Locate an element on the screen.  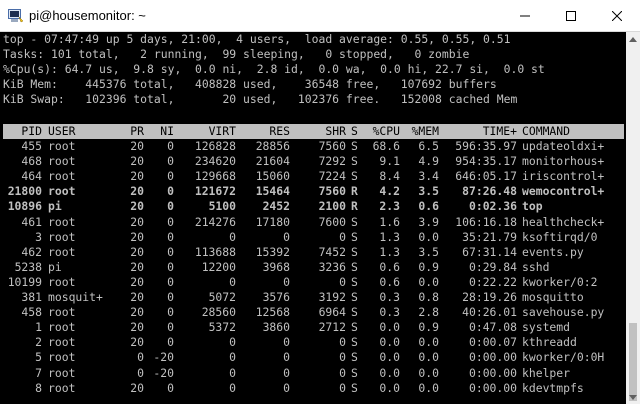
process-cell-shr: 3192 is located at coordinates (332, 297).